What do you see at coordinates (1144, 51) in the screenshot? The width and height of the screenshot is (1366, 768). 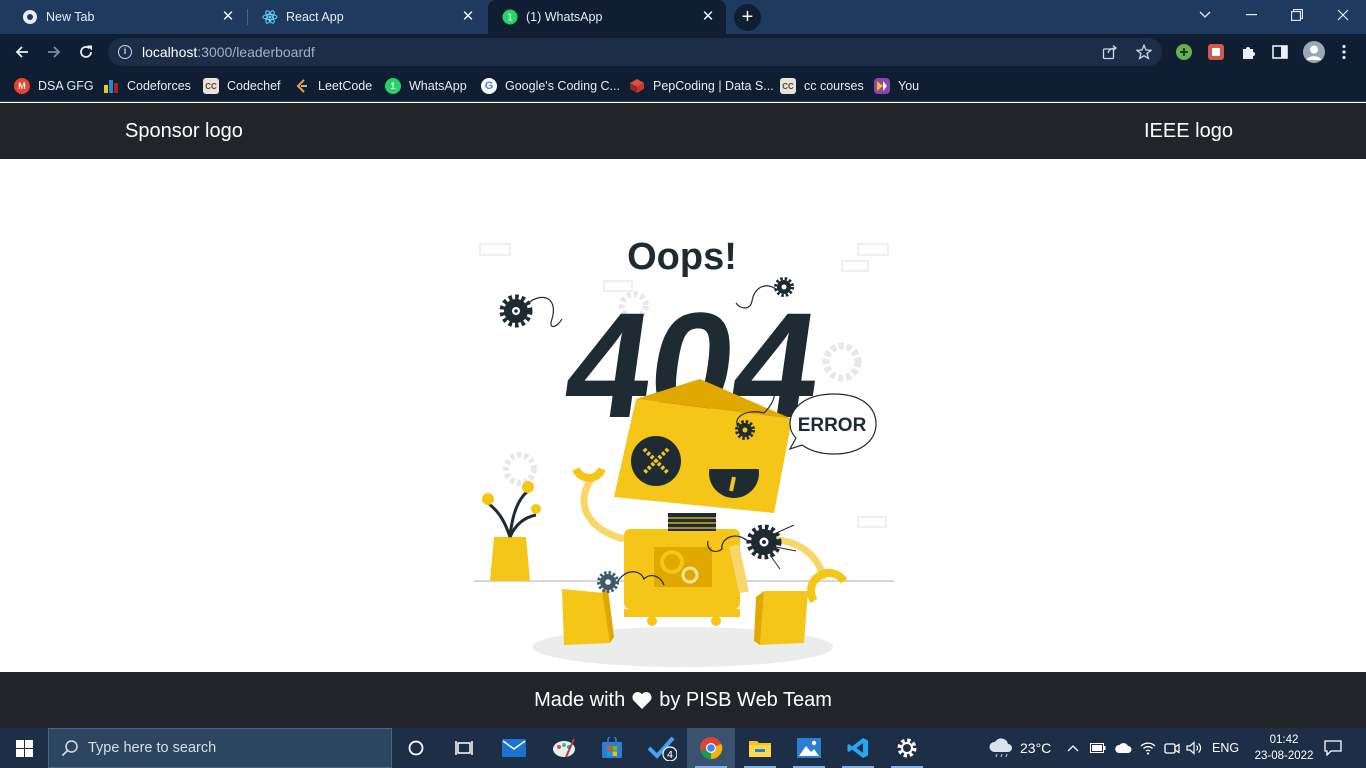 I see `star-icon` at bounding box center [1144, 51].